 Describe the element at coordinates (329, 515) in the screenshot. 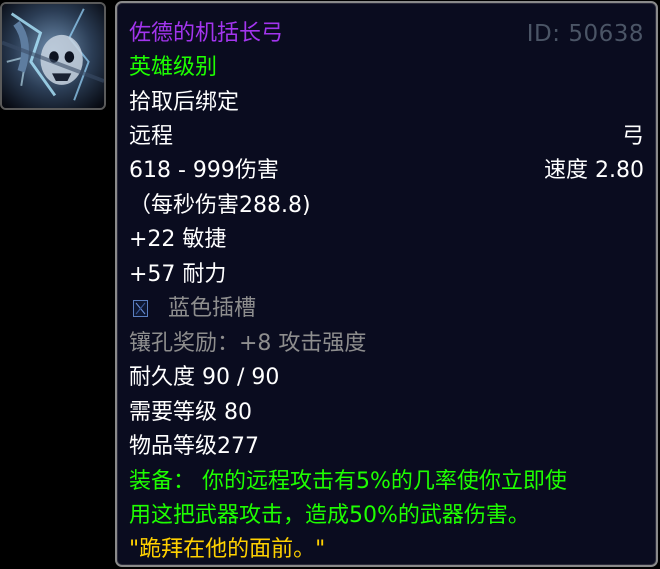

I see `equip-effect-line-2: 用这把武器攻击，造成50%的武器伤害。` at that location.